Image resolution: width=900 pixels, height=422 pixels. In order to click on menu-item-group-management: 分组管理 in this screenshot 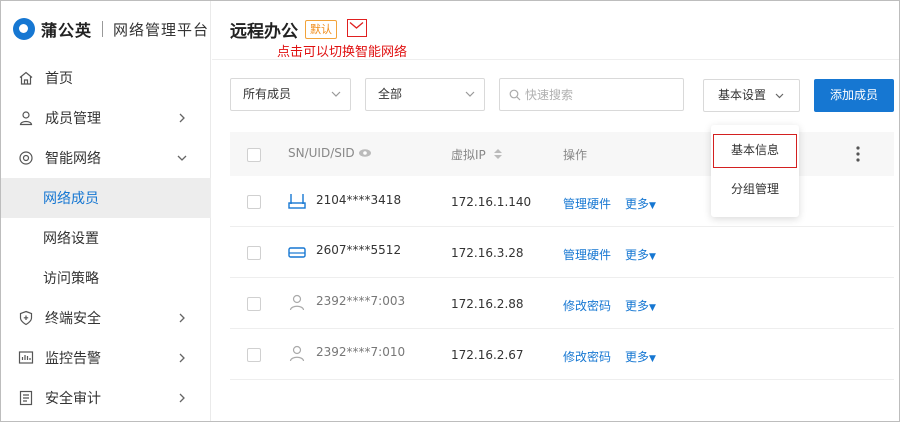, I will do `click(755, 189)`.